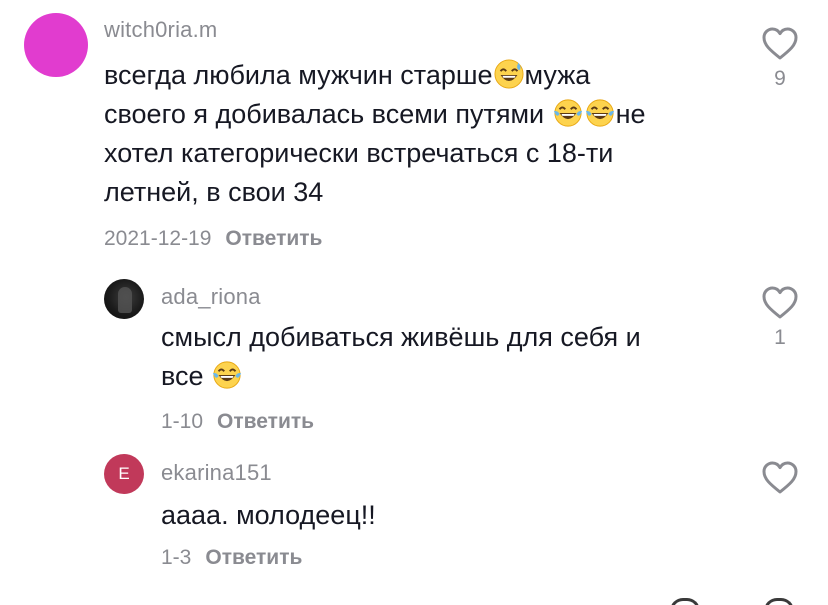 Image resolution: width=828 pixels, height=605 pixels. I want to click on avatar-photo, so click(125, 300).